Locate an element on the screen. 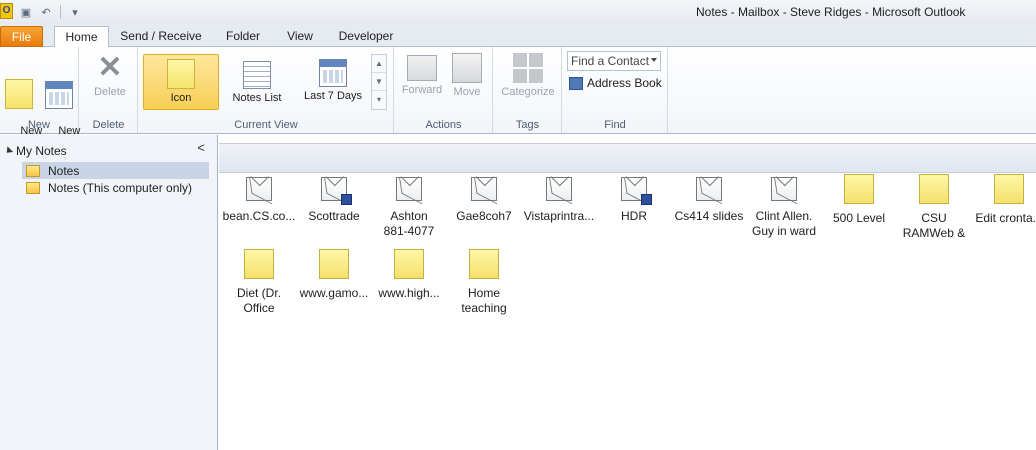  delete-x-icon: ✕ is located at coordinates (110, 67).